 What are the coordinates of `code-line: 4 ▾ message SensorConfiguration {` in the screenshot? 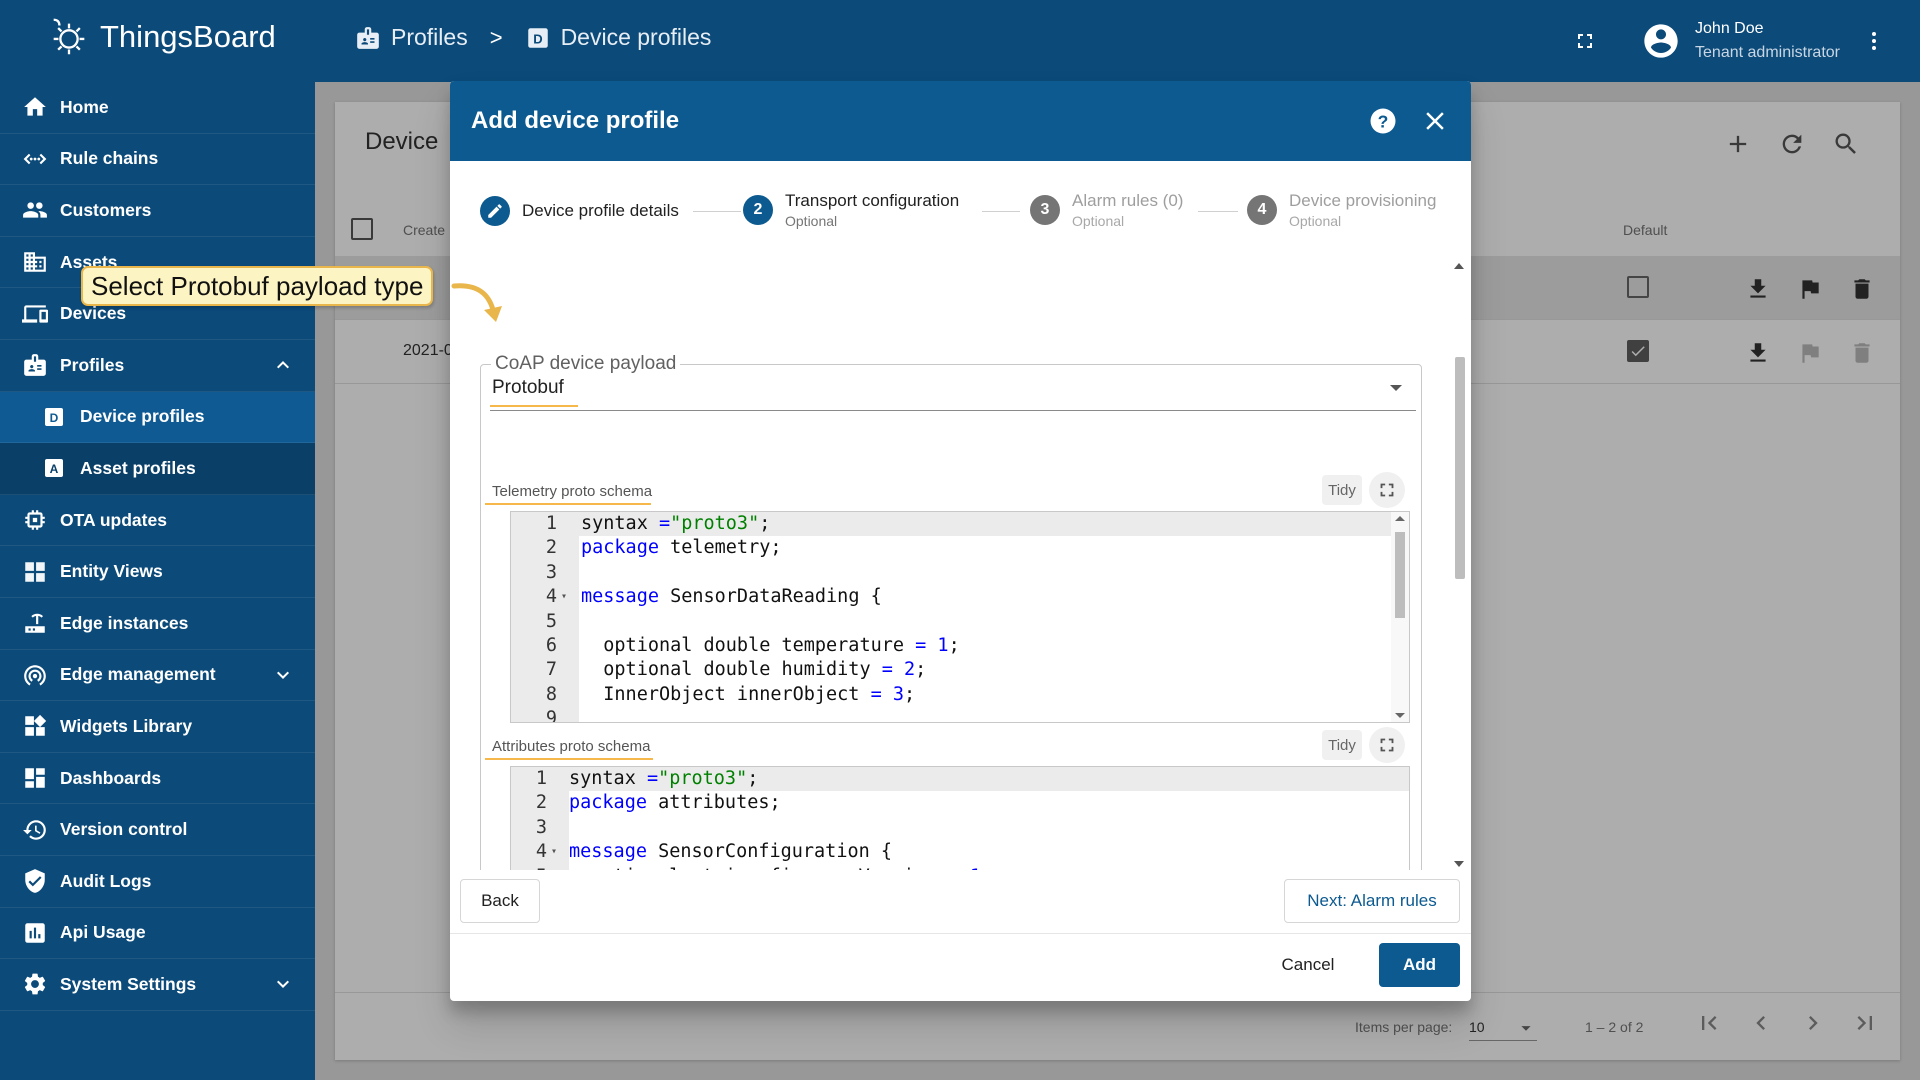 It's located at (960, 852).